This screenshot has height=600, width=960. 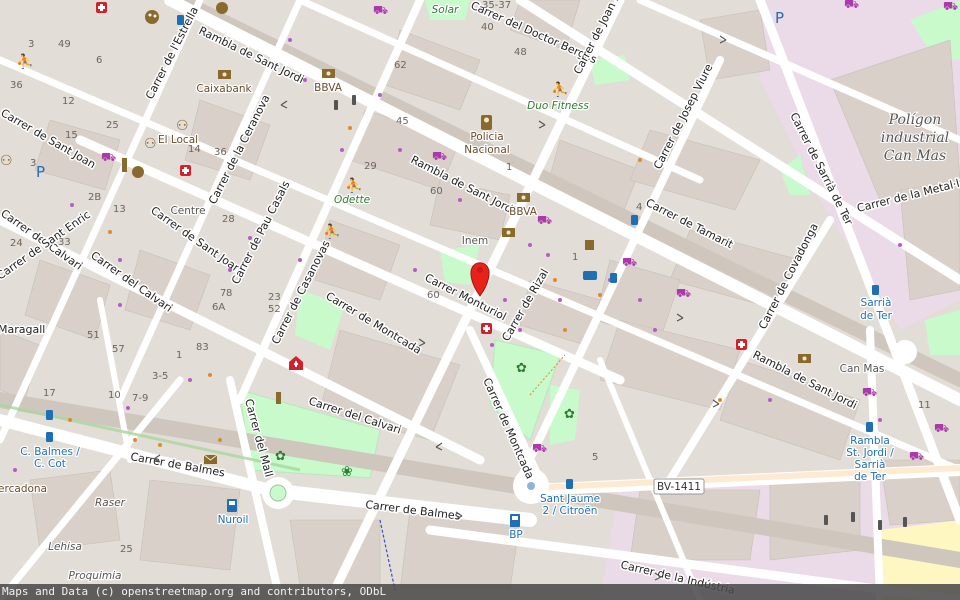 I want to click on monument-icon, so click(x=124, y=165).